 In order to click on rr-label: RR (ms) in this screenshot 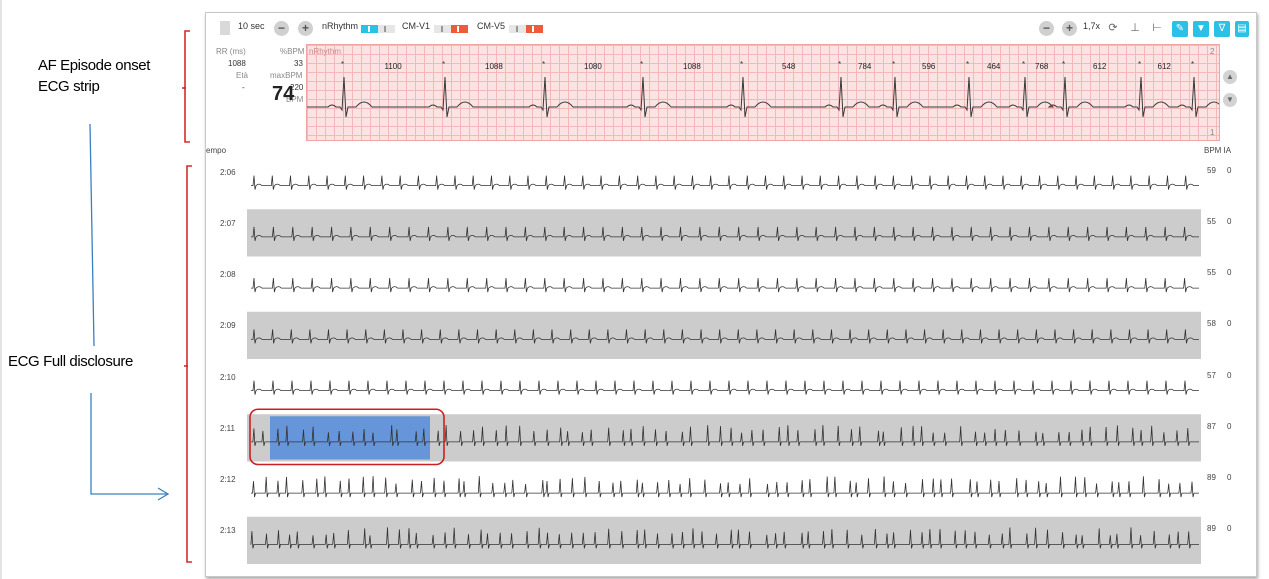, I will do `click(231, 51)`.